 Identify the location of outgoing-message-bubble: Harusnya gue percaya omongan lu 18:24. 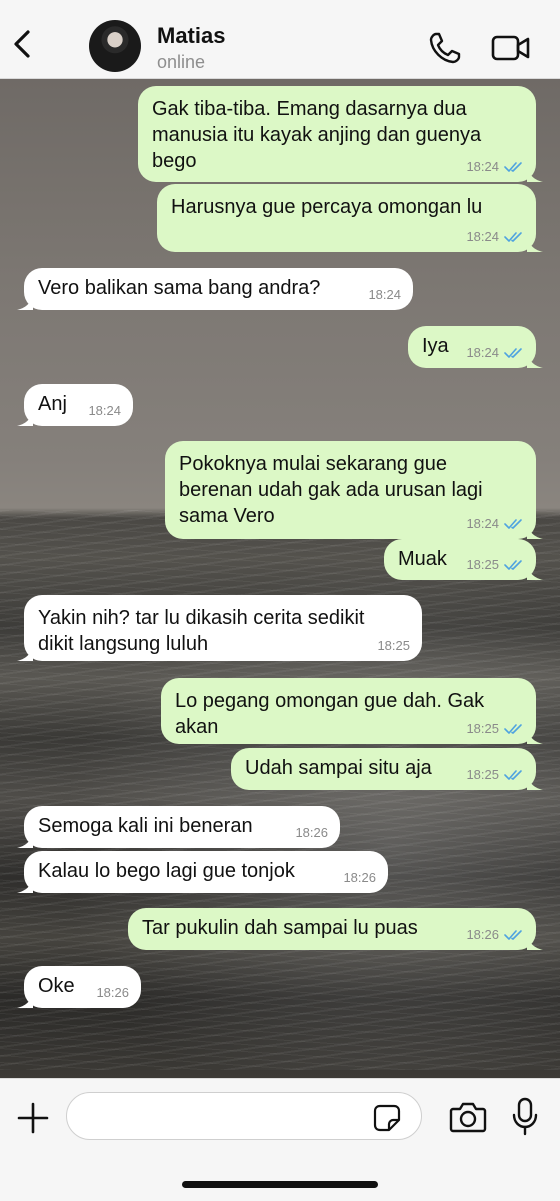
(350, 218).